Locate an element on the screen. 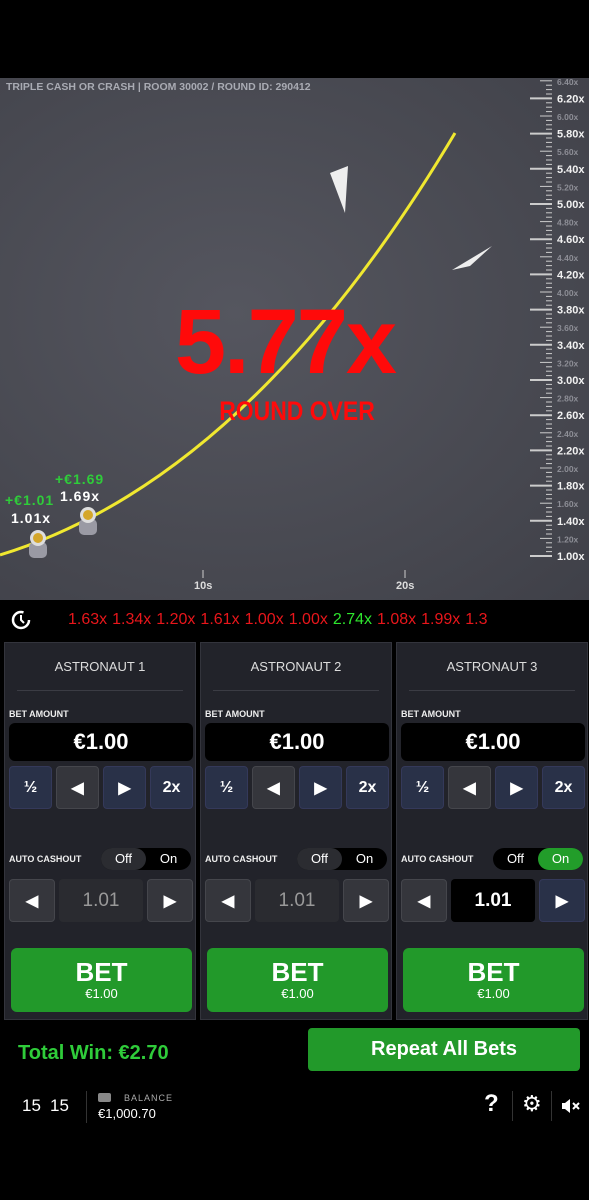  history-multiplier: 1.34x is located at coordinates (132, 619).